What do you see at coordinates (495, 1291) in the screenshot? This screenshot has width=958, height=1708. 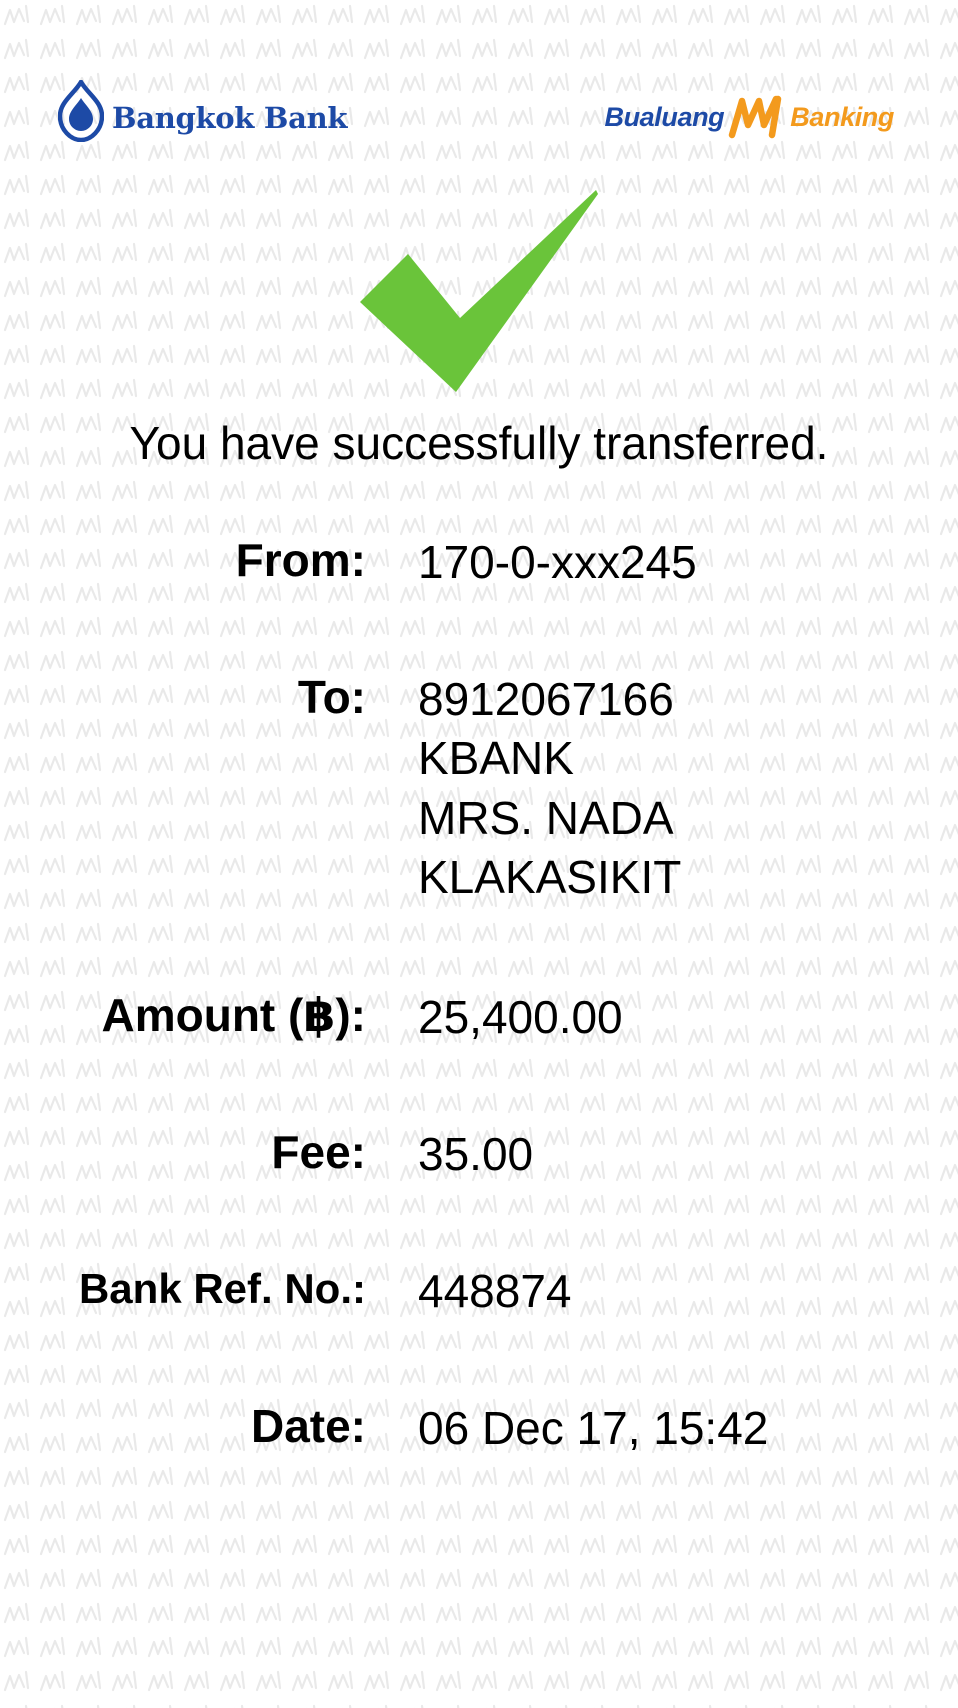 I see `bank-ref-value: 448874` at bounding box center [495, 1291].